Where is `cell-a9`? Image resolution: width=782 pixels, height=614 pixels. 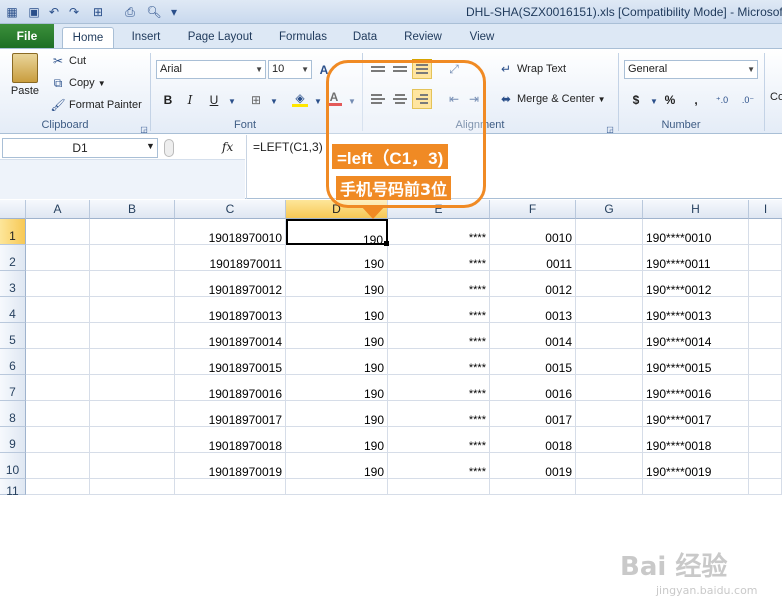 cell-a9 is located at coordinates (58, 440).